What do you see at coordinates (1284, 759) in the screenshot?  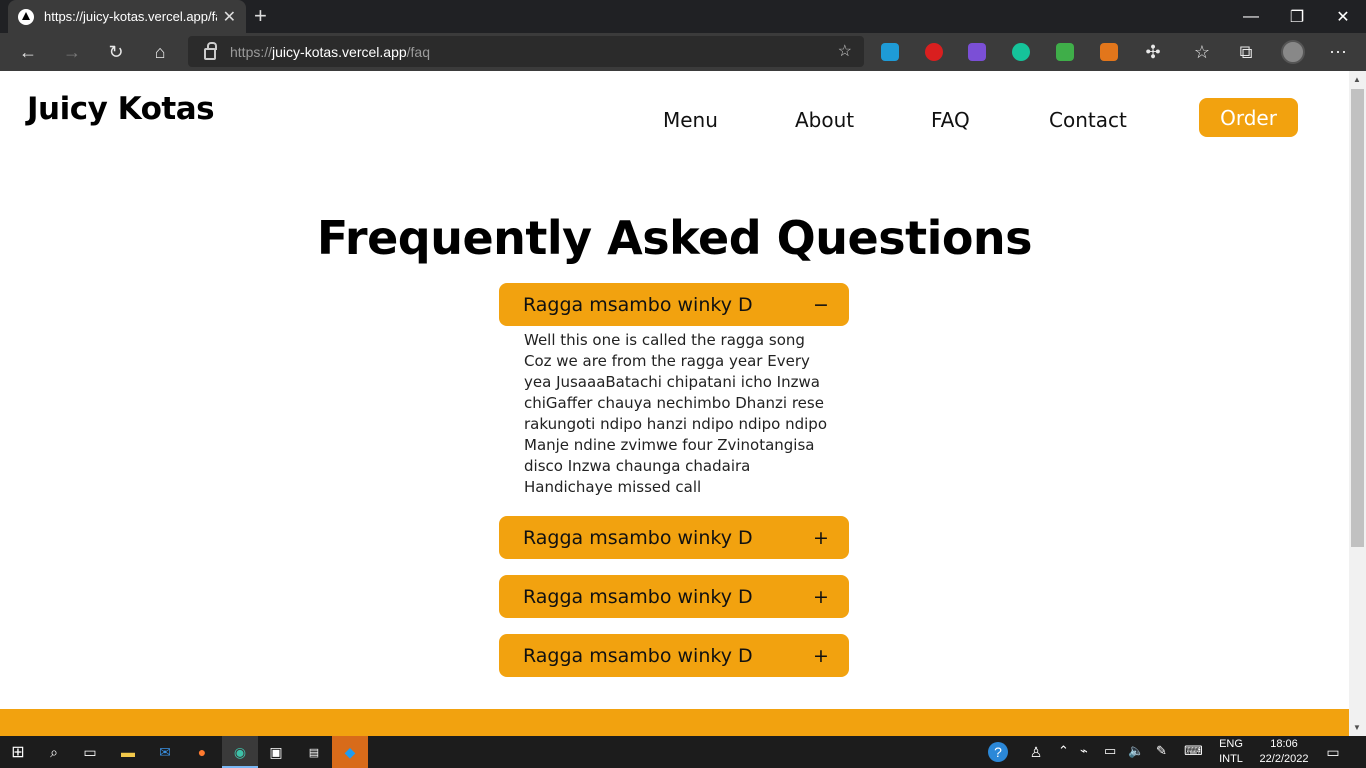 I see `clock-date: 22/2/2022` at bounding box center [1284, 759].